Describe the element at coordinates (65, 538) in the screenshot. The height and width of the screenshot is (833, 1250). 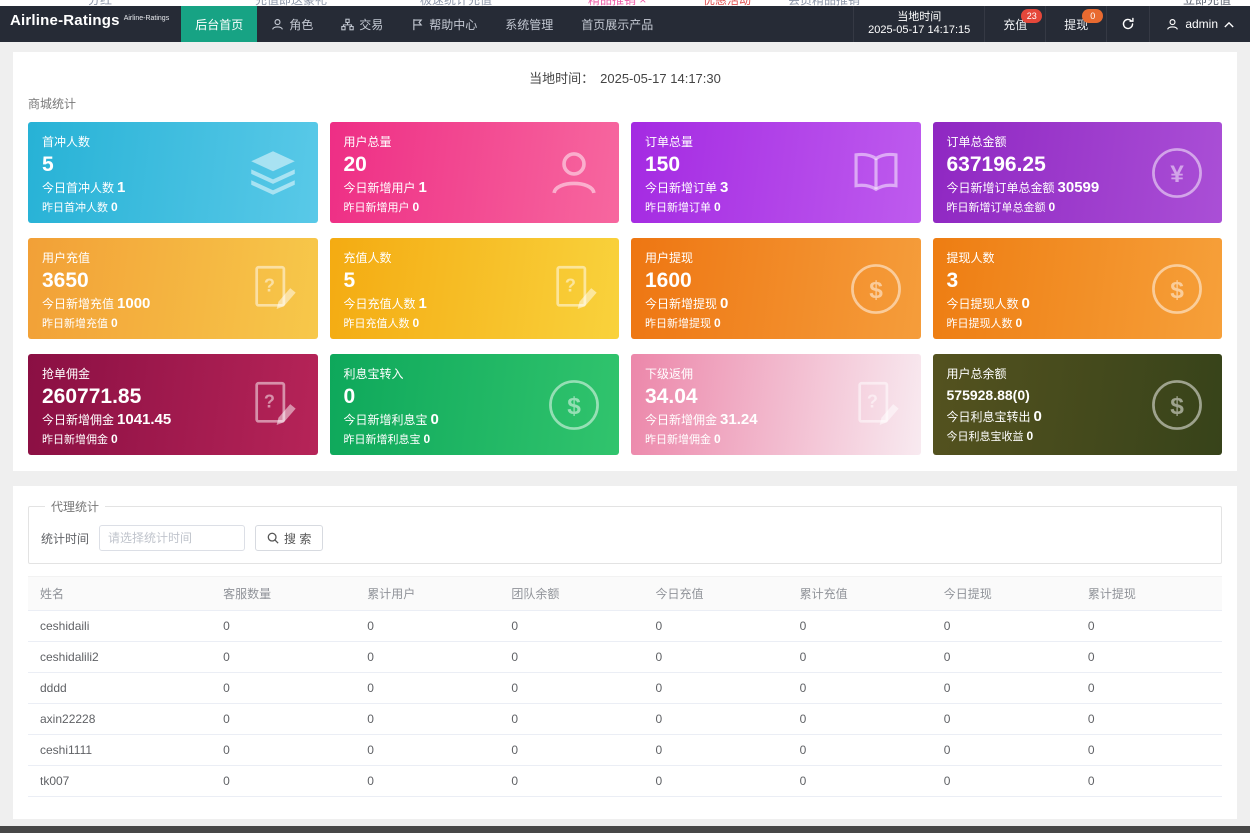
I see `time-filter-label: 统计时间` at that location.